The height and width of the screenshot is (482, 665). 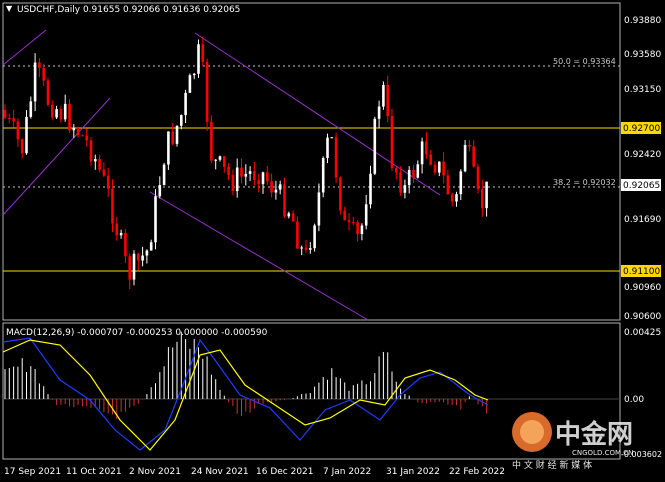 What do you see at coordinates (413, 472) in the screenshot?
I see `time-tick: 31 Jan 2022` at bounding box center [413, 472].